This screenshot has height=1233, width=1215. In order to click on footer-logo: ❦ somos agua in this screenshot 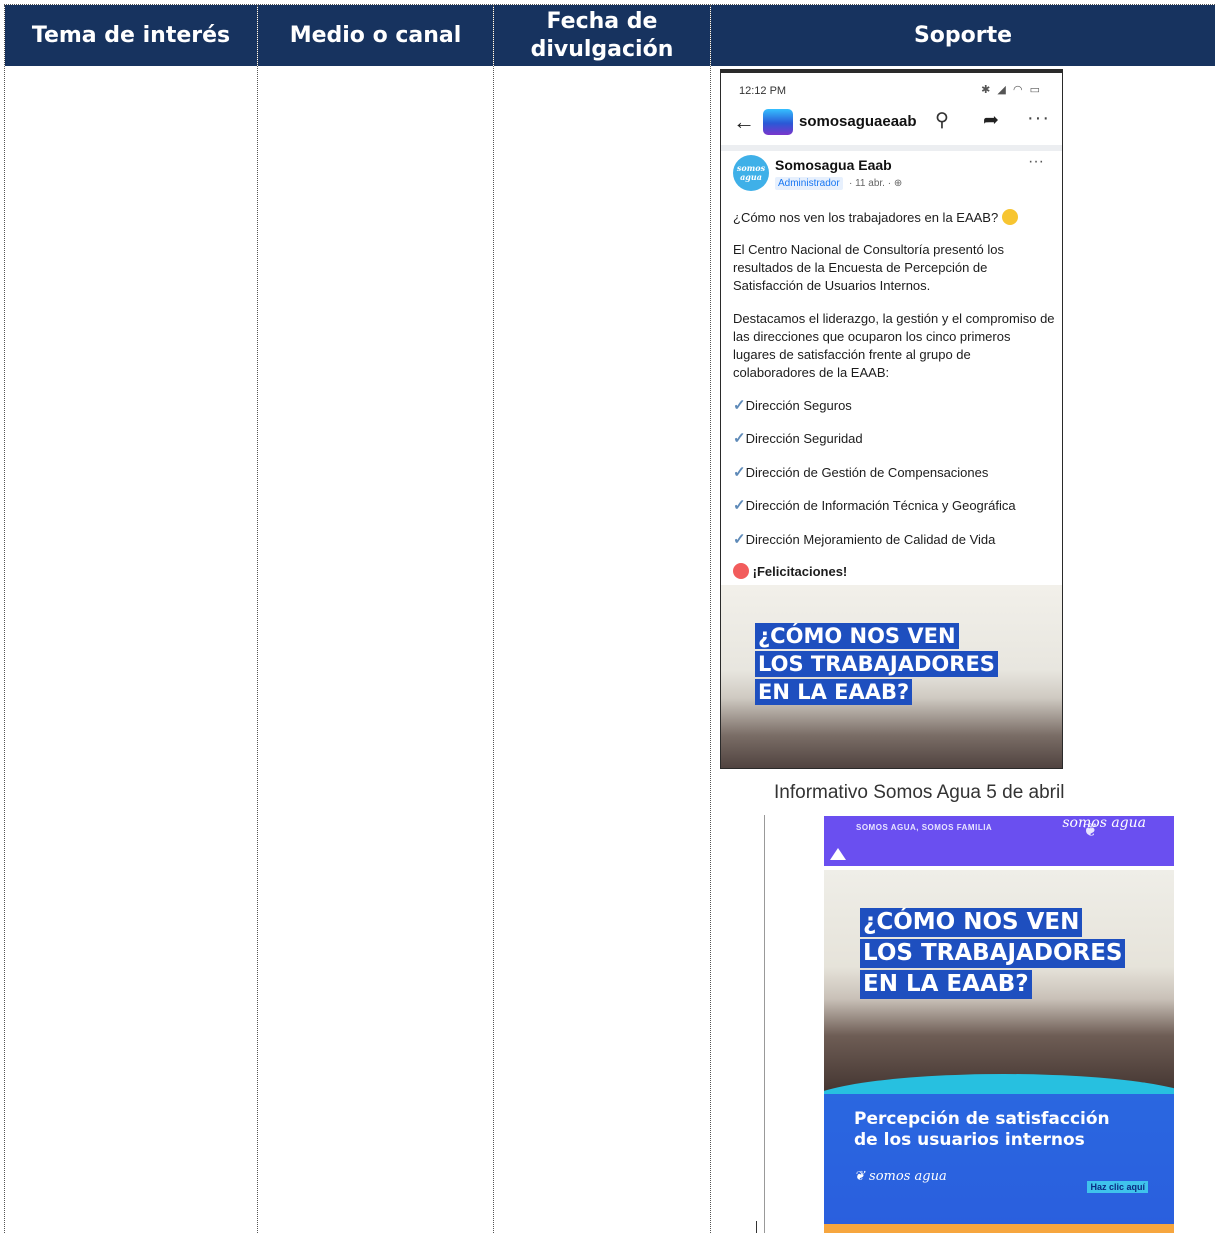, I will do `click(900, 1176)`.